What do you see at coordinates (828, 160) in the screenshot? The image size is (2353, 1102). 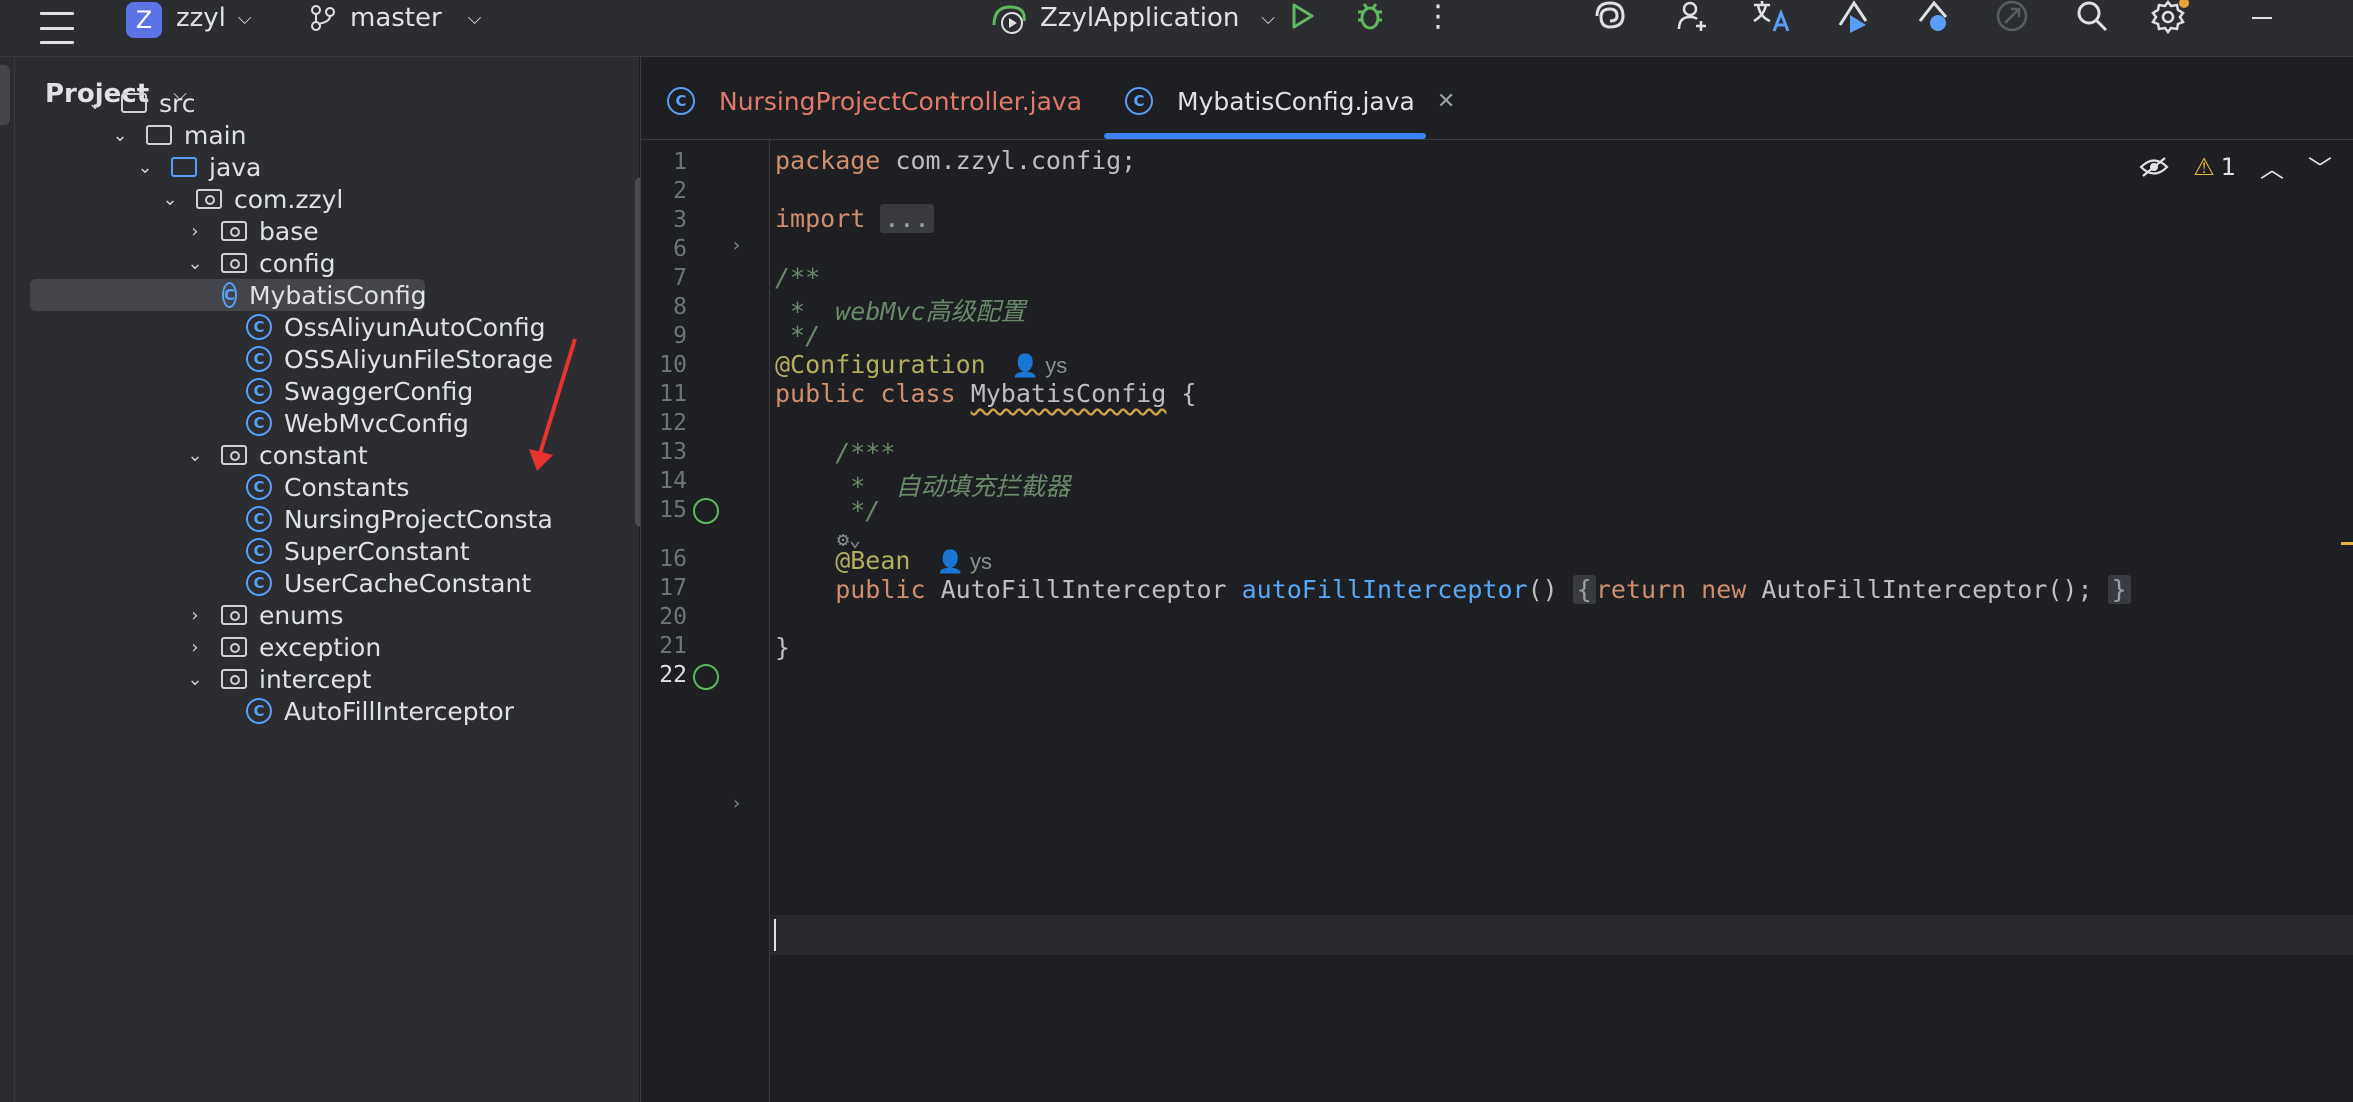 I see `keyword: package` at bounding box center [828, 160].